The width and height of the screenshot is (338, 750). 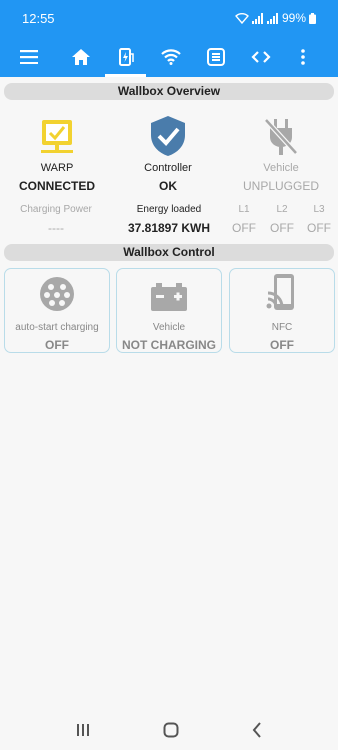 I want to click on nfc-icon, so click(x=280, y=292).